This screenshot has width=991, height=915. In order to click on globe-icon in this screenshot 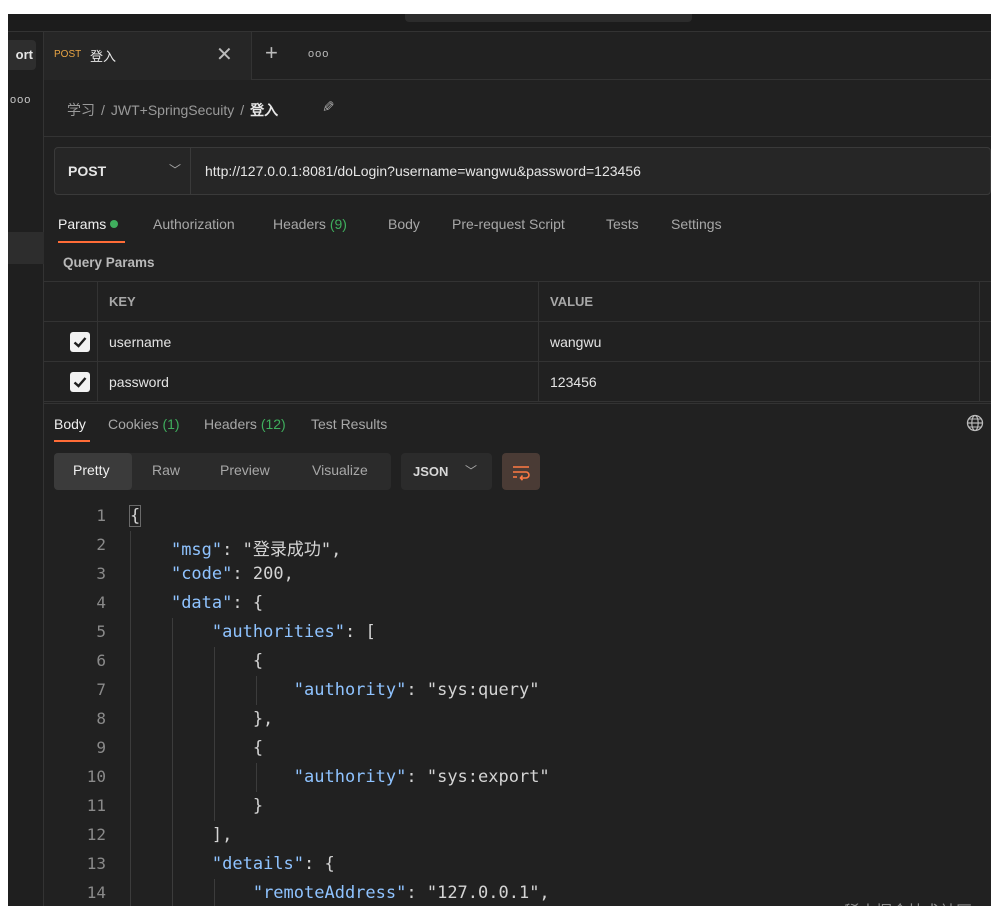, I will do `click(975, 423)`.